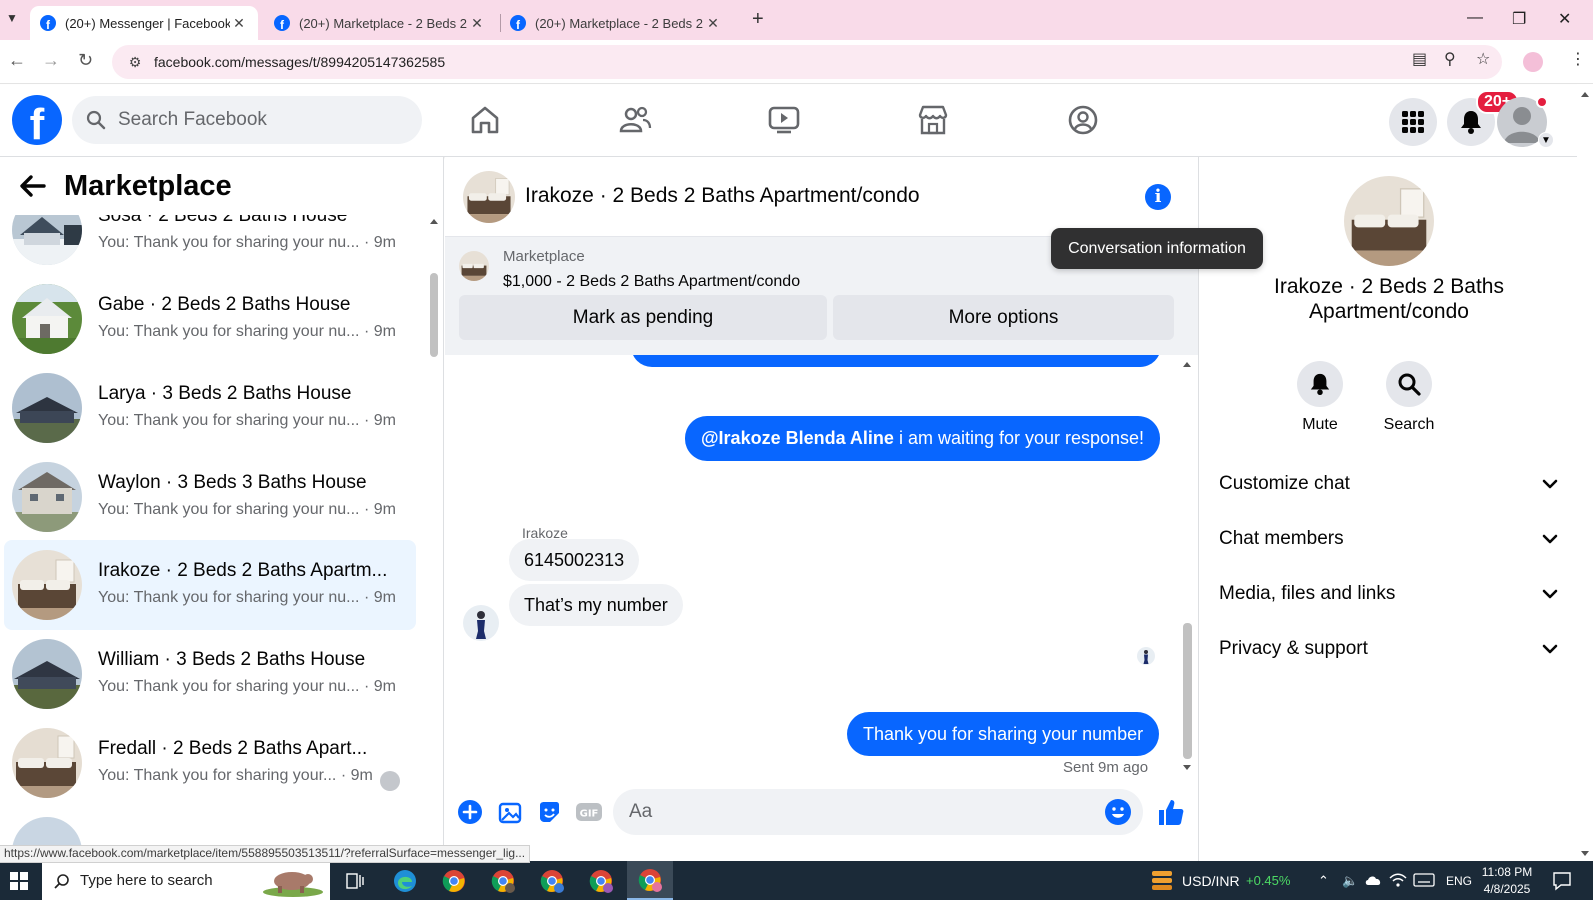  What do you see at coordinates (258, 120) in the screenshot?
I see `facebook-search-input` at bounding box center [258, 120].